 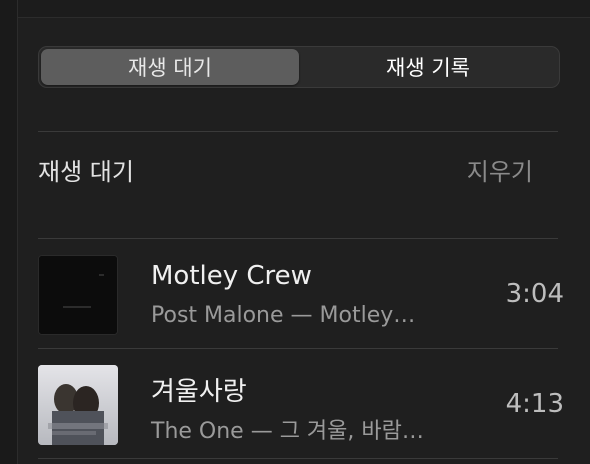 What do you see at coordinates (534, 404) in the screenshot?
I see `track-duration: 4:13` at bounding box center [534, 404].